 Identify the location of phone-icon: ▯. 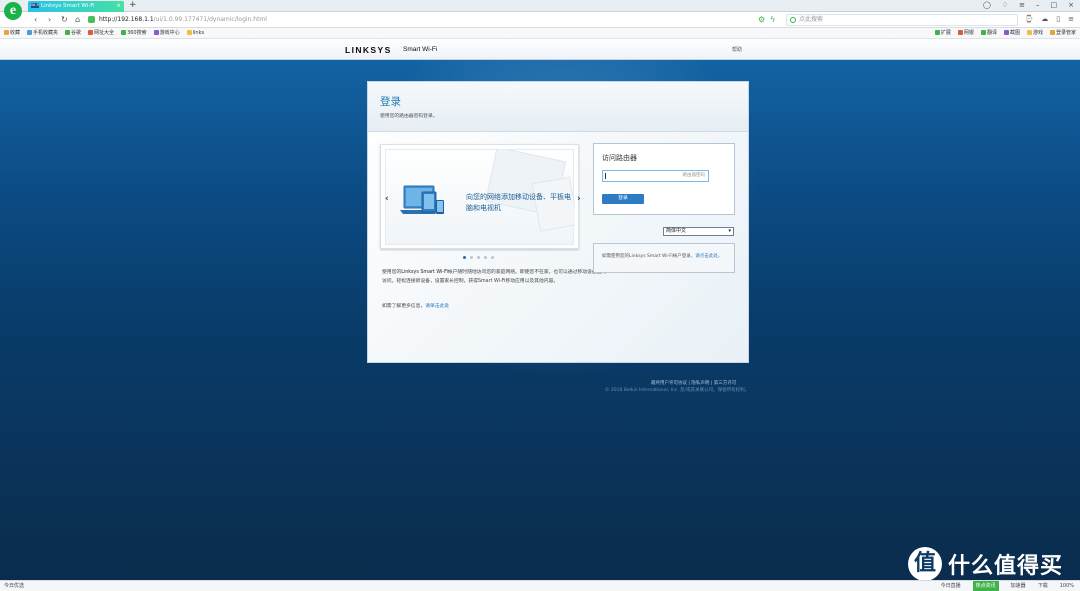
(1058, 19).